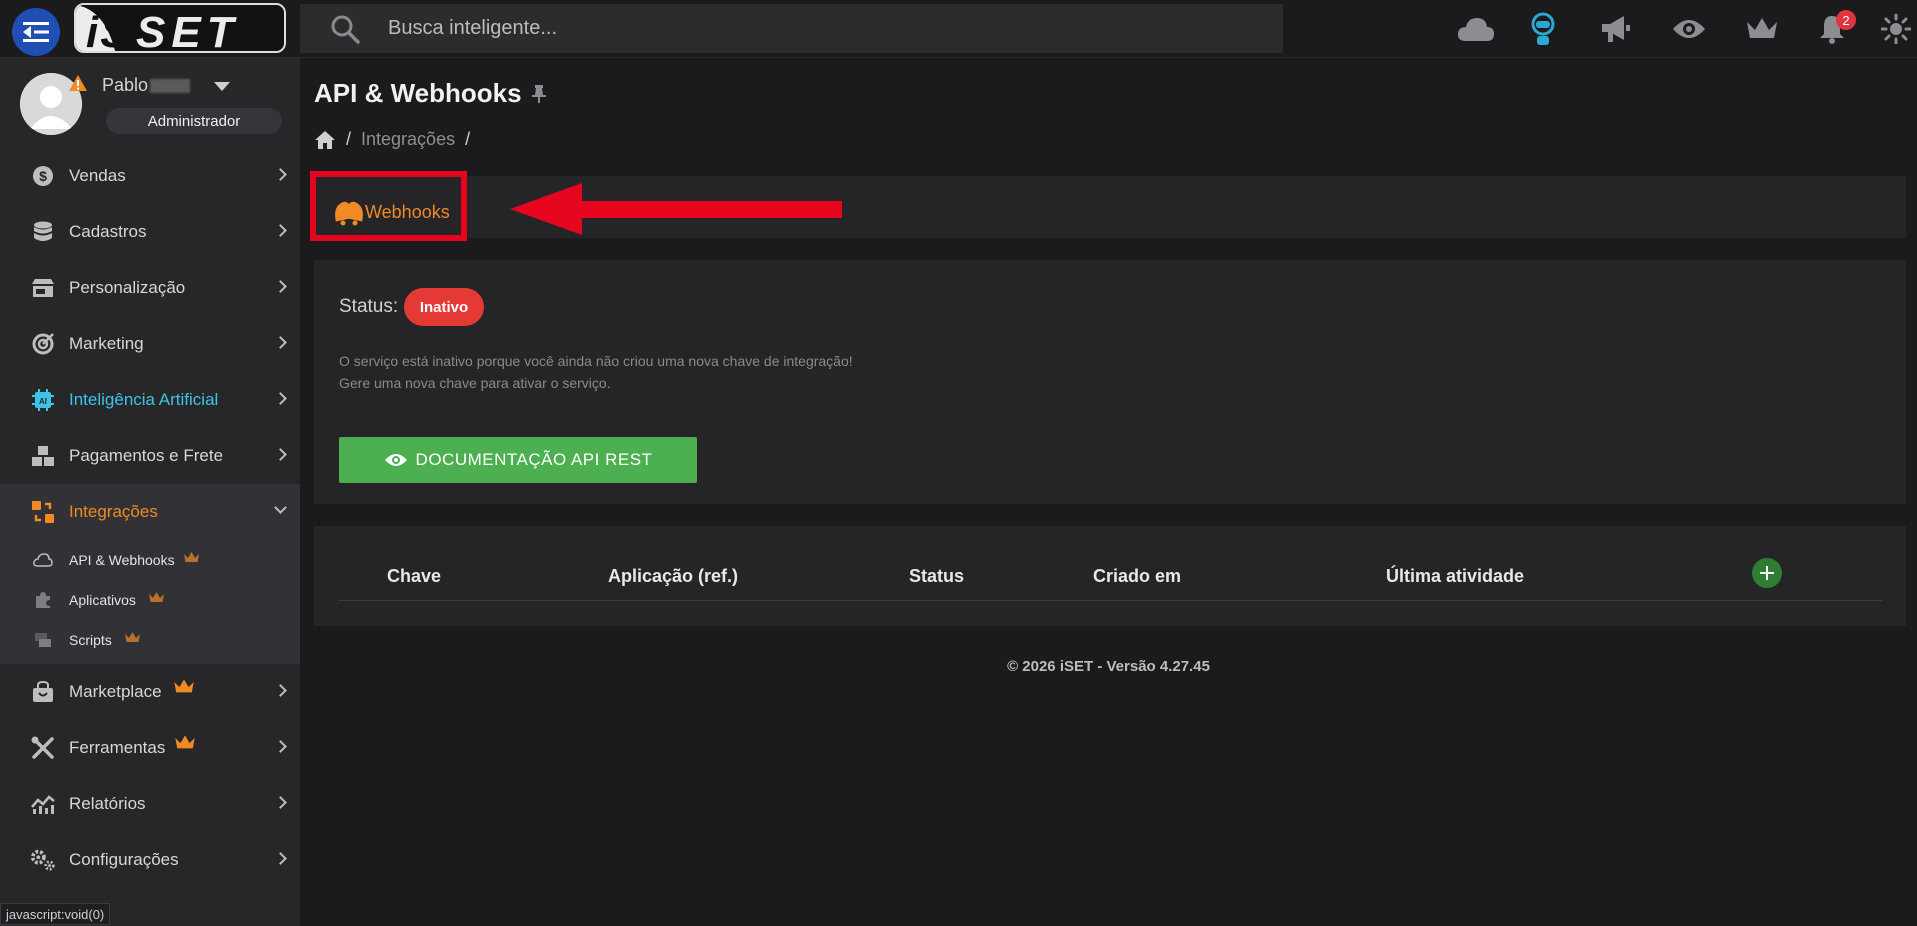 The height and width of the screenshot is (926, 1917). What do you see at coordinates (170, 86) in the screenshot?
I see `redacted-surname` at bounding box center [170, 86].